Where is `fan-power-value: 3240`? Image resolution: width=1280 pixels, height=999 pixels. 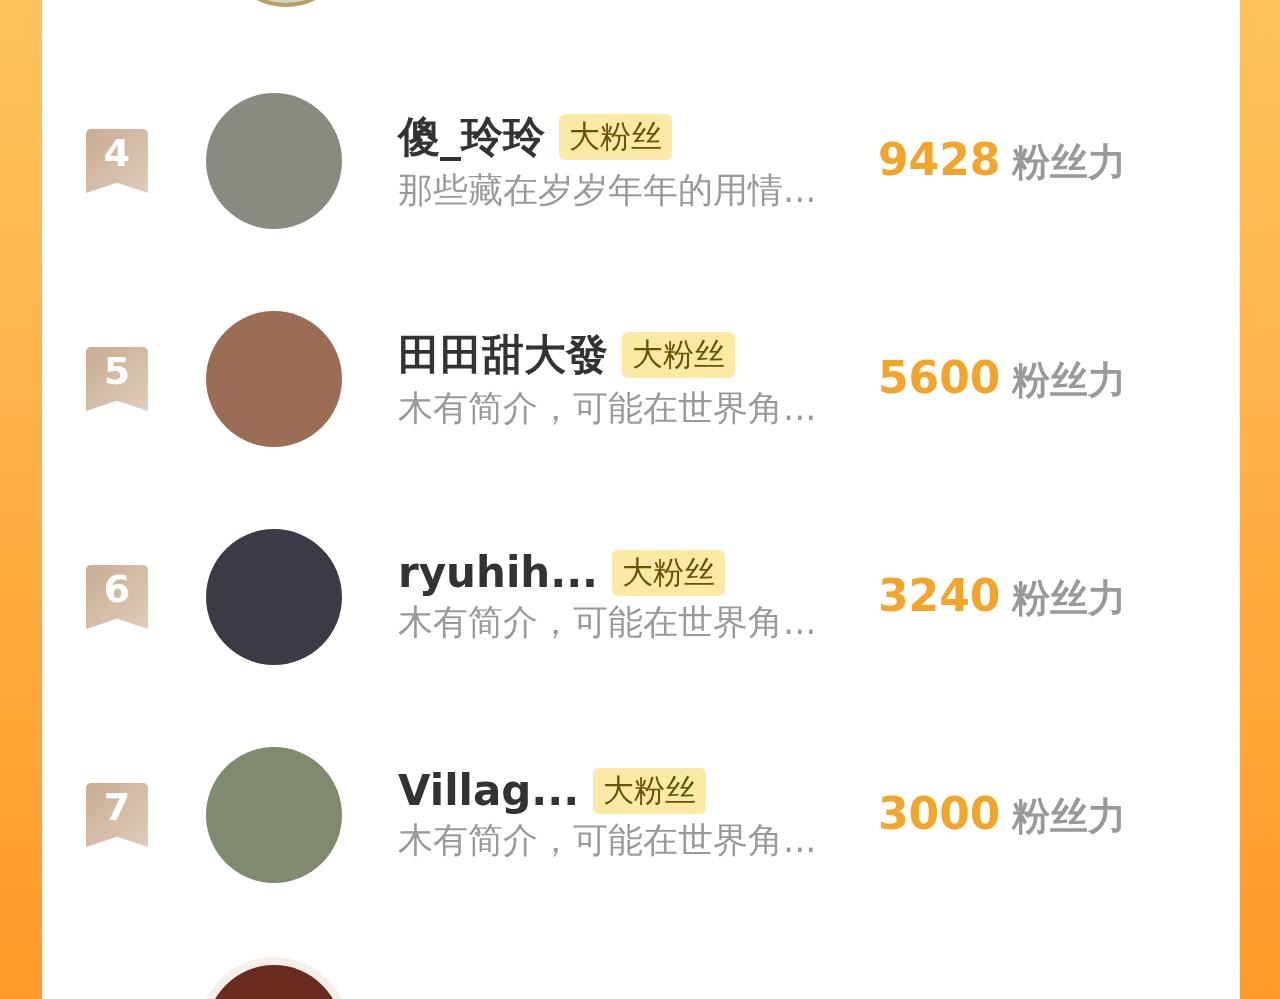 fan-power-value: 3240 is located at coordinates (939, 595).